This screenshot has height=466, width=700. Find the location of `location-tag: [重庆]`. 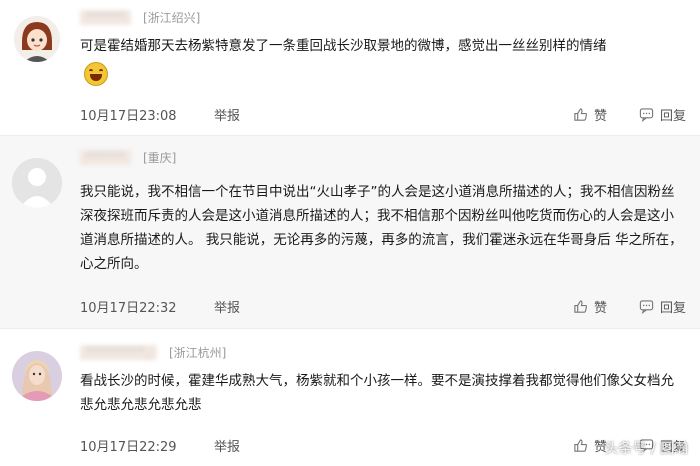

location-tag: [重庆] is located at coordinates (160, 157).